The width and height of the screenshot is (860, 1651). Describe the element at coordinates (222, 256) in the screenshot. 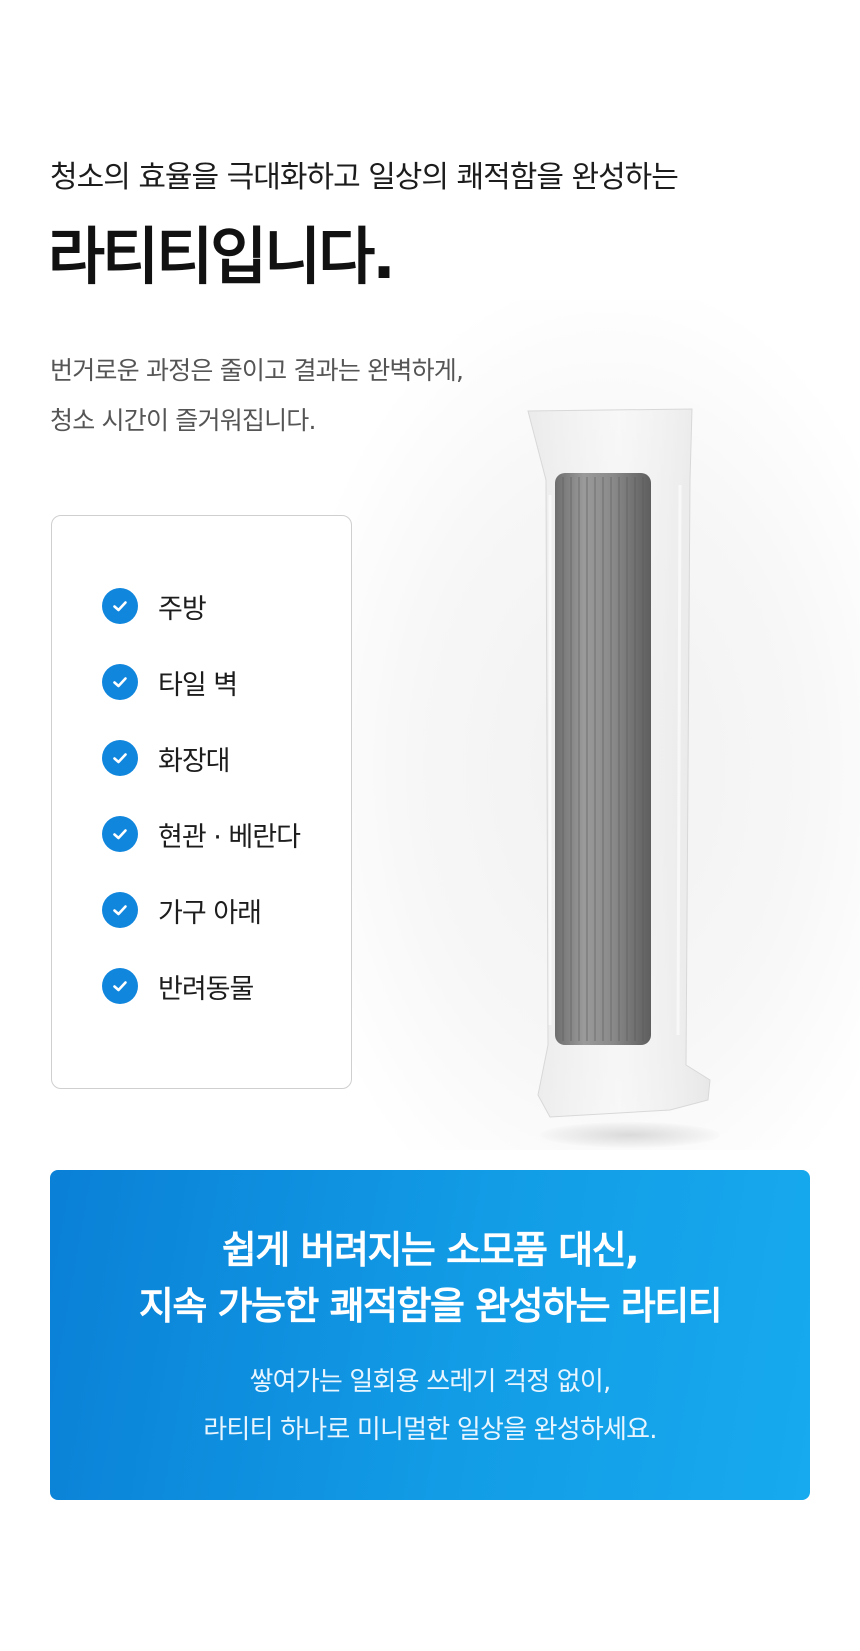

I see `intro-headline: 라티티입니다.` at that location.